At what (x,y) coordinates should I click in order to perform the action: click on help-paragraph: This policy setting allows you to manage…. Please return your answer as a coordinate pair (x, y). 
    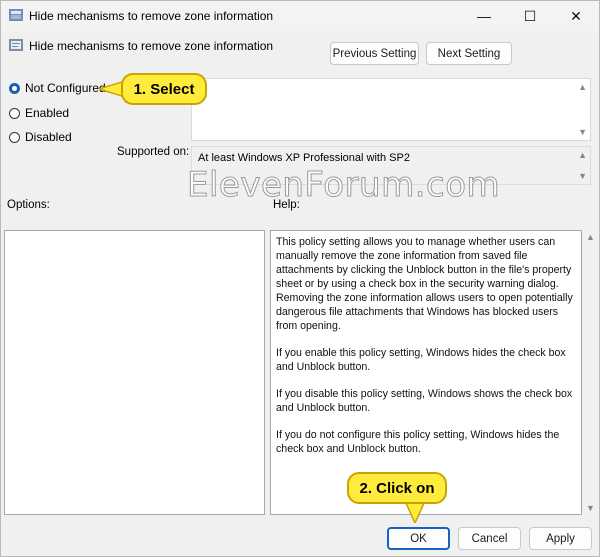
    Looking at the image, I should click on (424, 284).